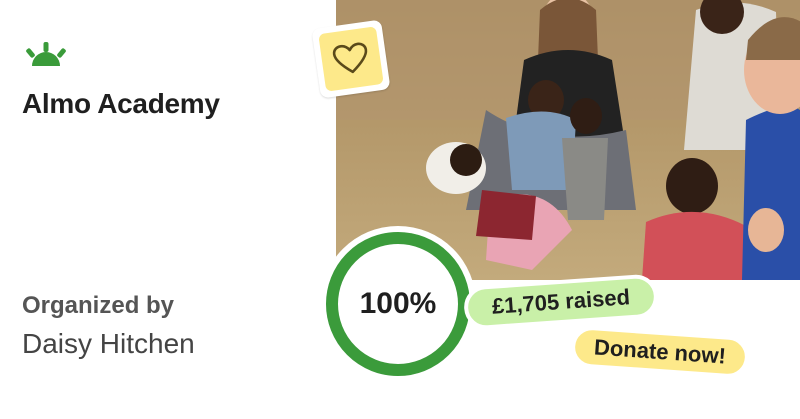 This screenshot has width=800, height=419. I want to click on progress-percent: 100%, so click(398, 303).